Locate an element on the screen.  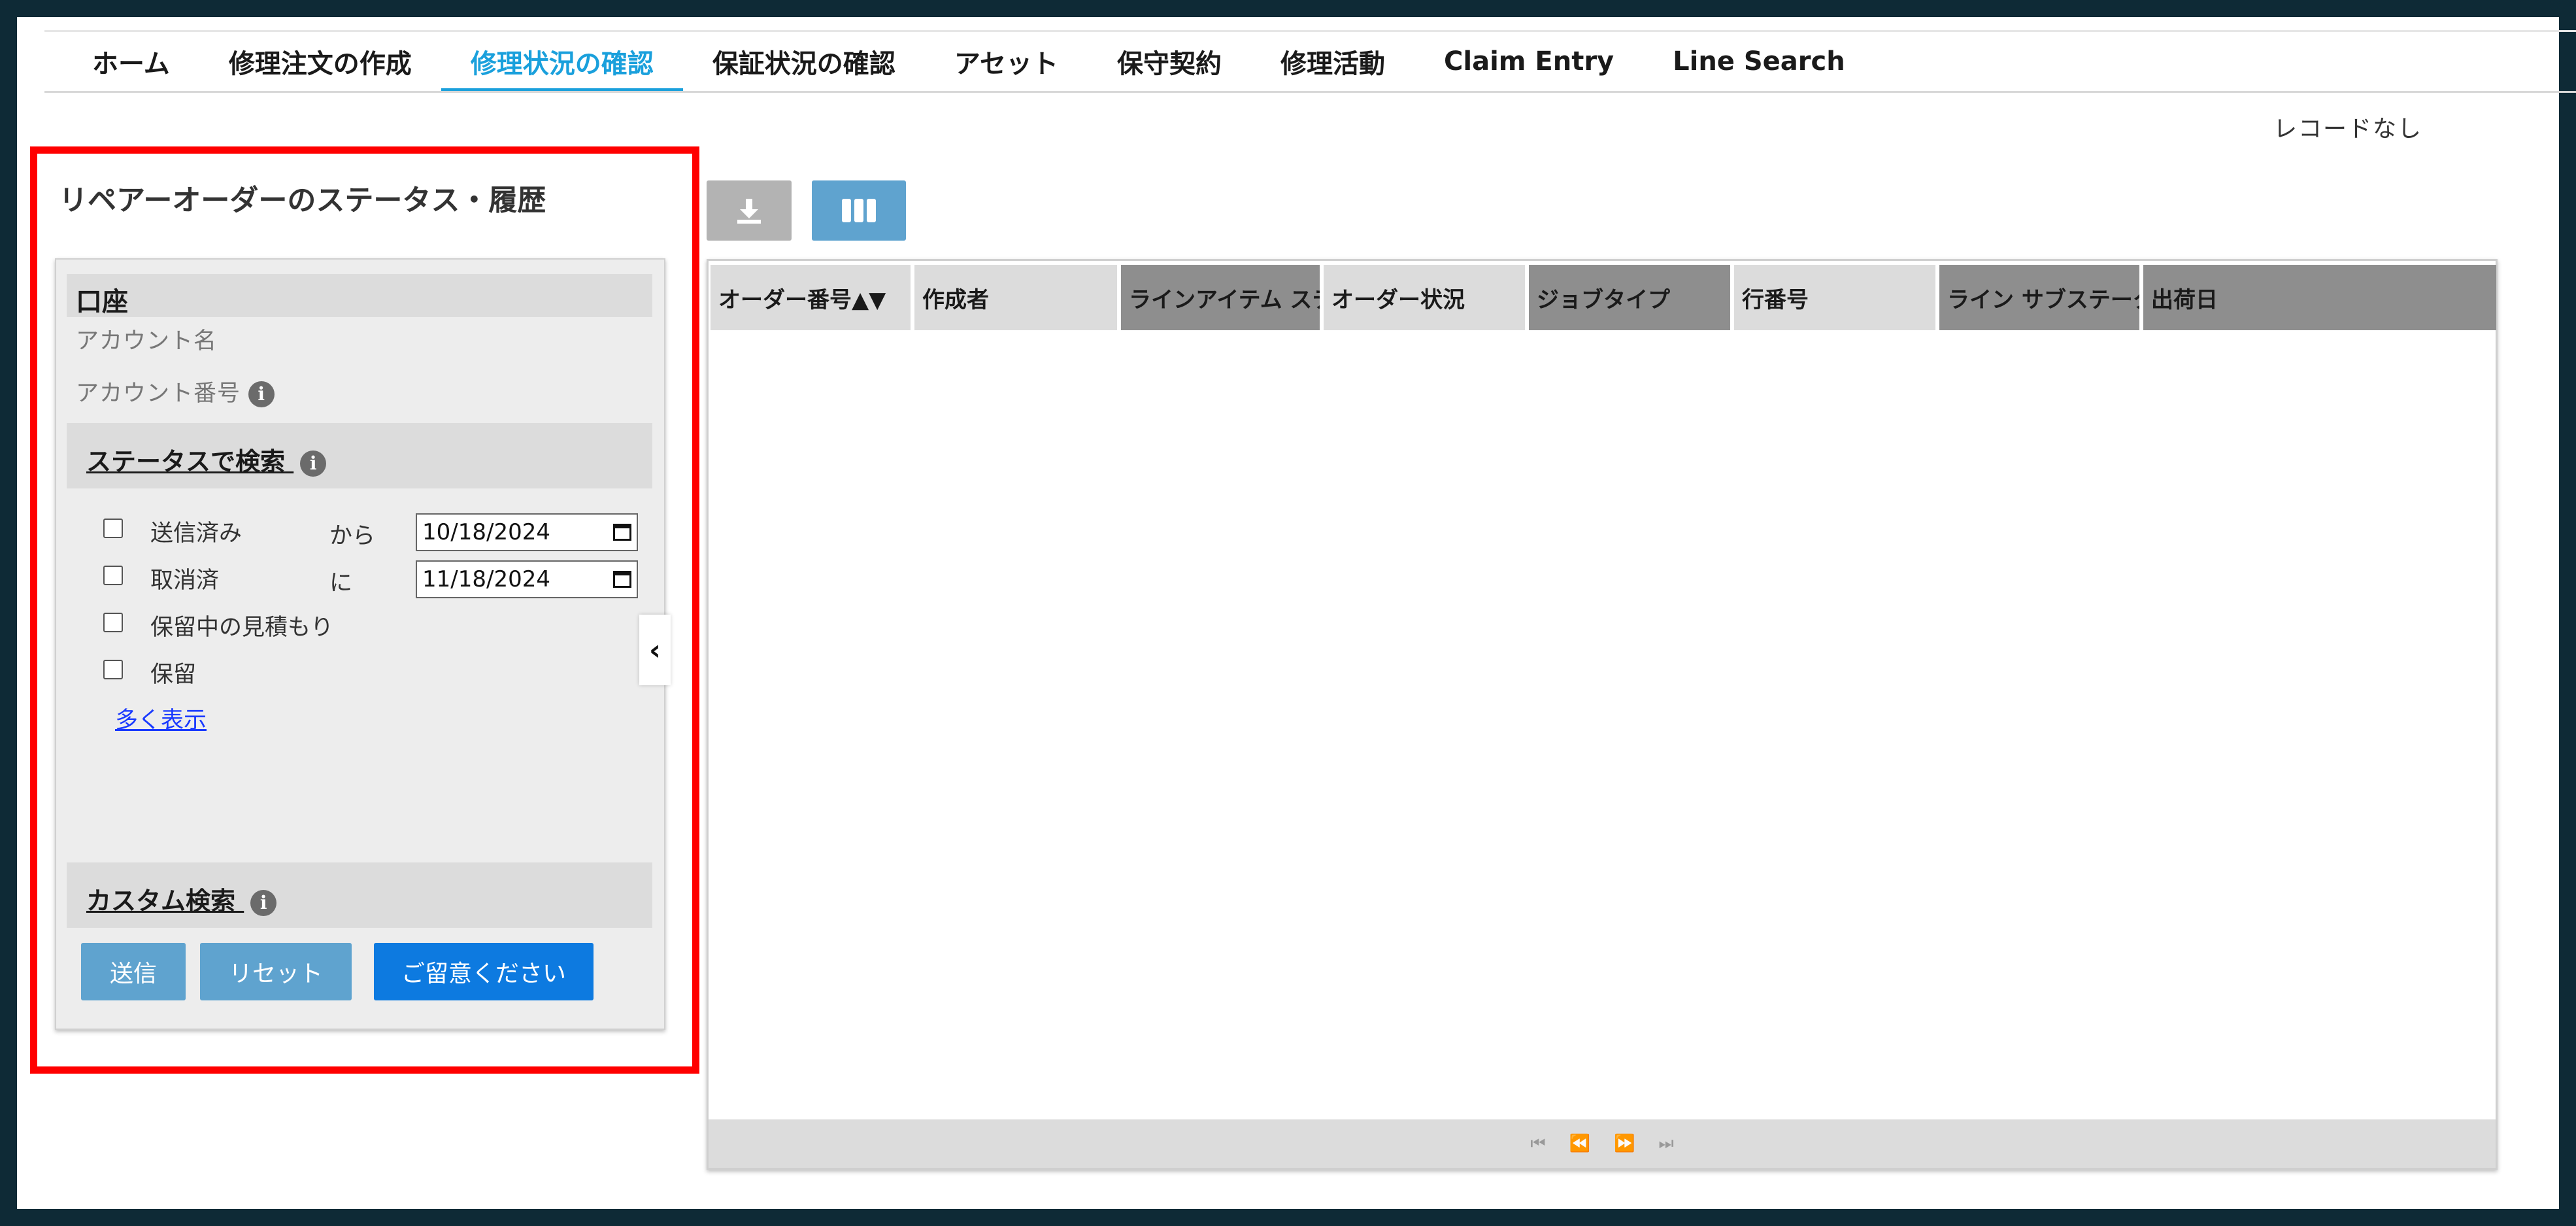
checkbox-sent is located at coordinates (113, 529).